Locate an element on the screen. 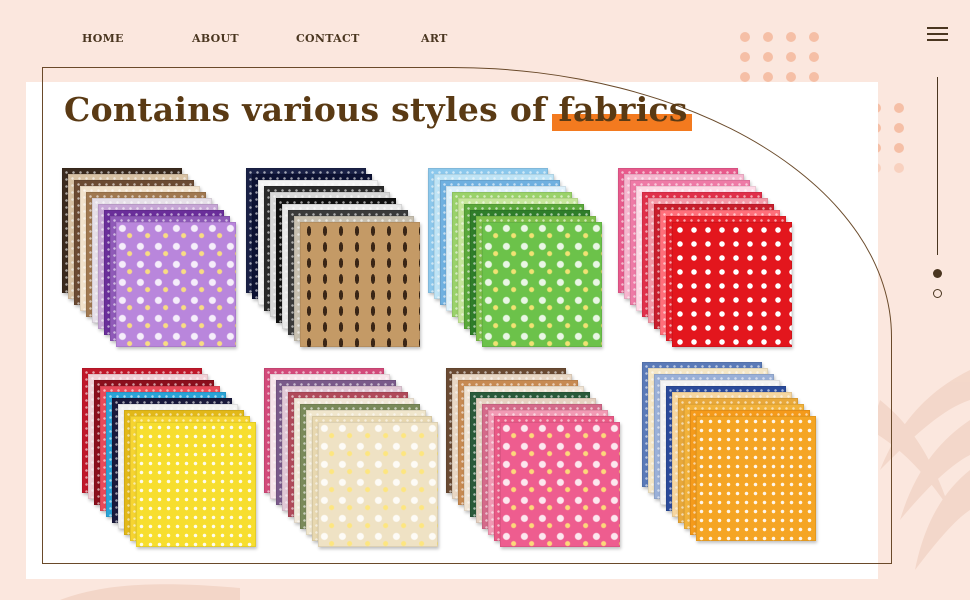  pager-dot is located at coordinates (937, 293).